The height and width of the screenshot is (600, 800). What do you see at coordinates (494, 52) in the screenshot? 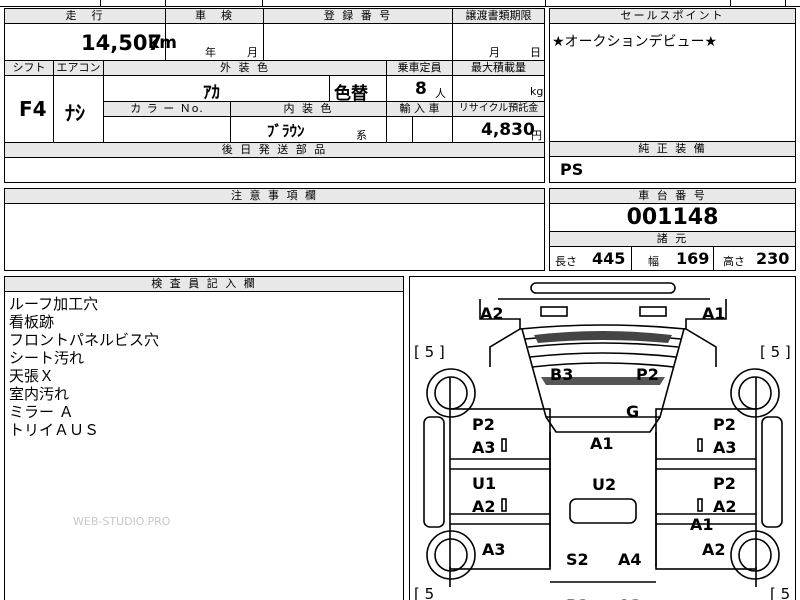
I see `transfer-month: 月` at bounding box center [494, 52].